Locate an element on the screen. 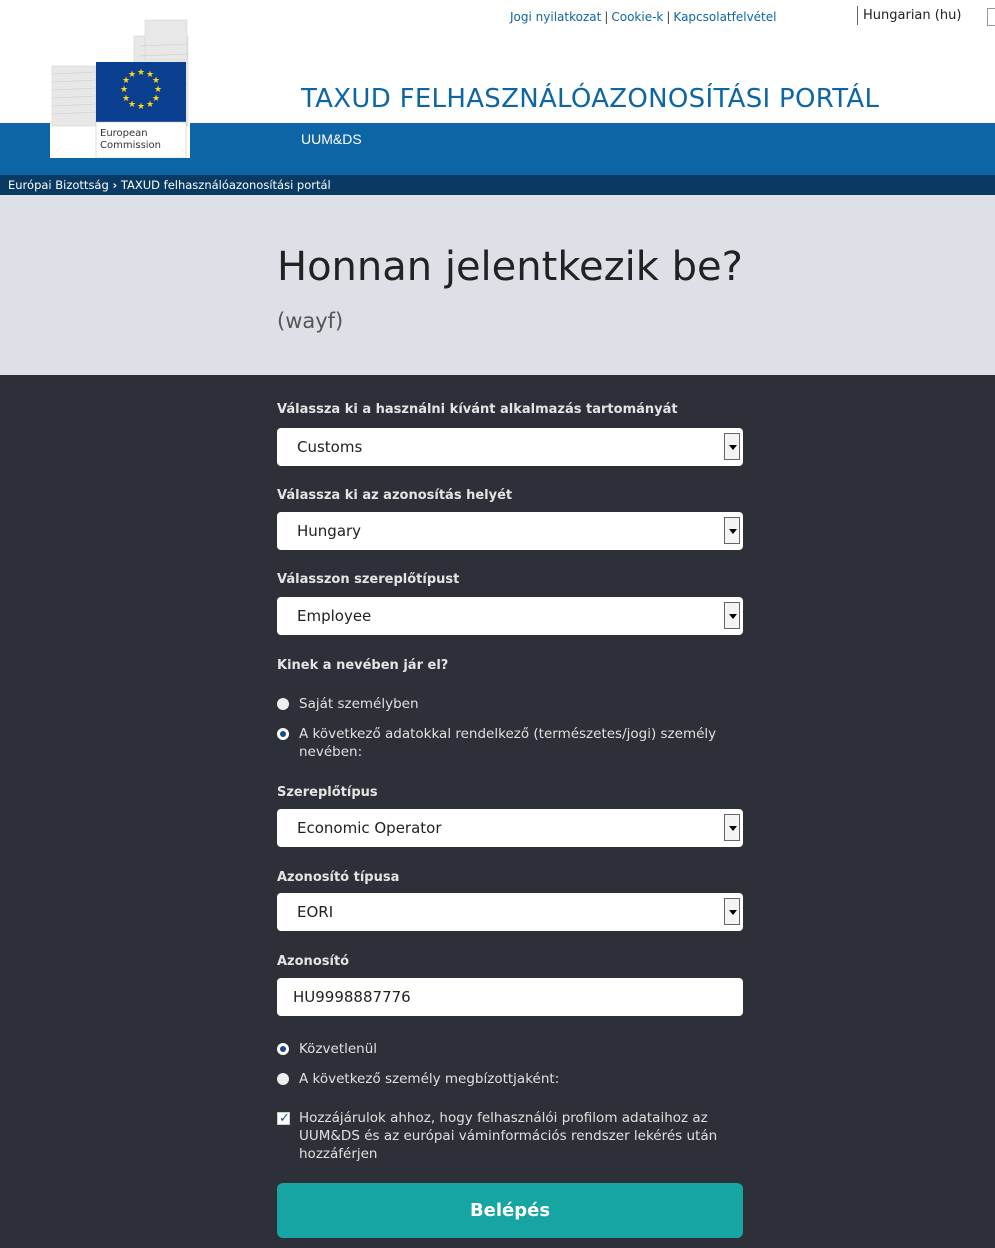 The image size is (995, 1248). behalf-option-self-label: Saját személyben is located at coordinates (359, 704).